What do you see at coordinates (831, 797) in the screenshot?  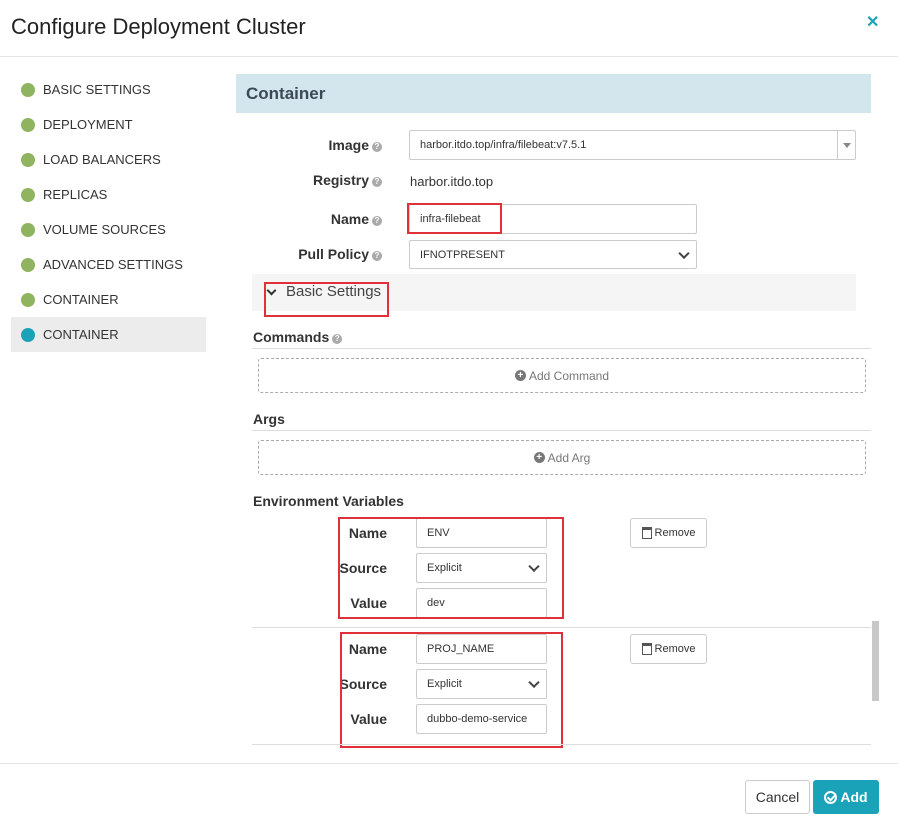 I see `check-circle-icon` at bounding box center [831, 797].